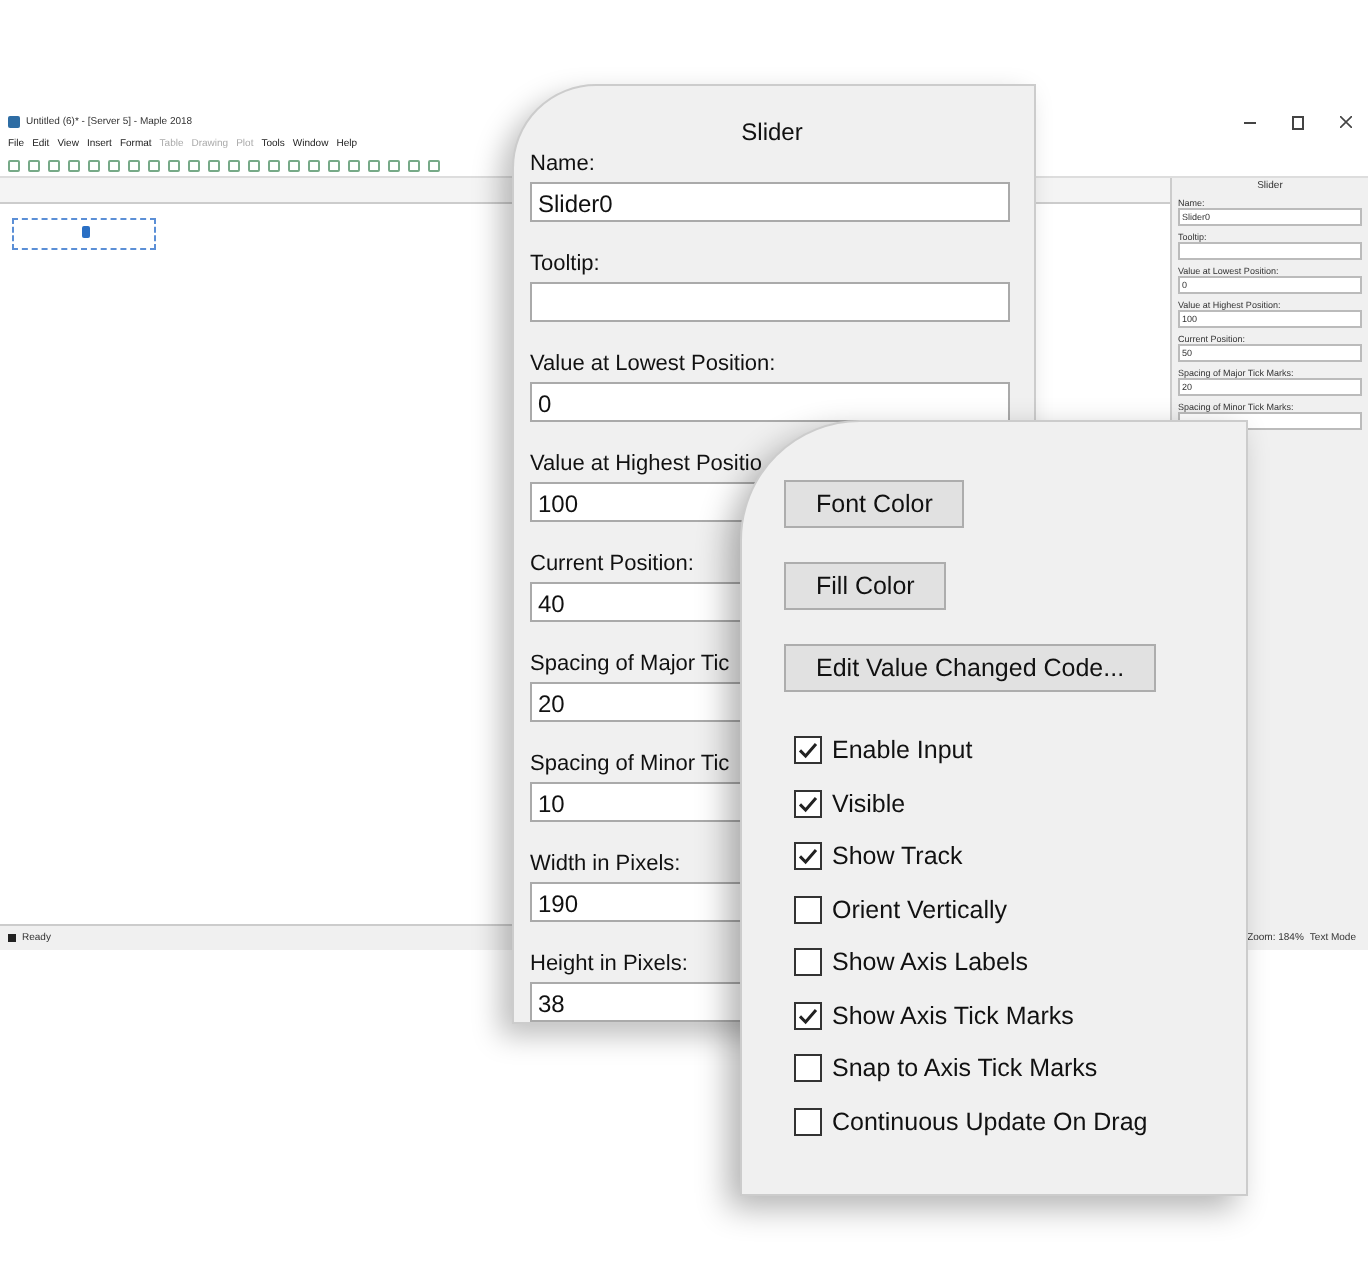 This screenshot has width=1368, height=1276. I want to click on field-label: Spacing of Minor Tic, so click(630, 765).